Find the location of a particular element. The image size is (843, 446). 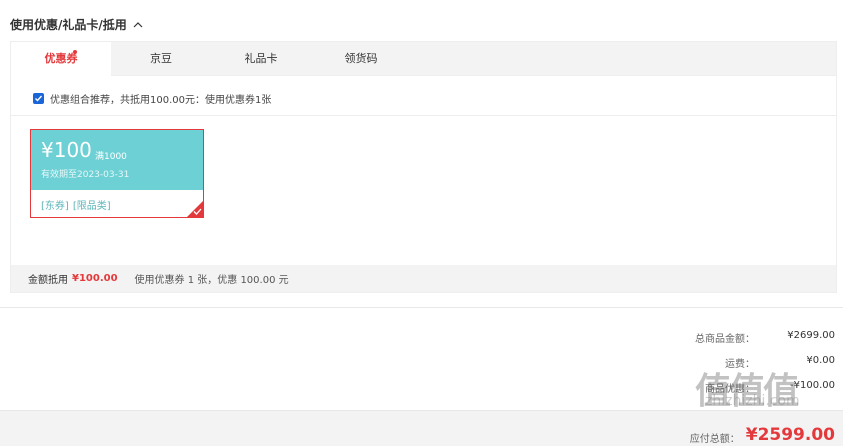

total-bar: 应付总额： ¥2599.00 is located at coordinates (421, 428).